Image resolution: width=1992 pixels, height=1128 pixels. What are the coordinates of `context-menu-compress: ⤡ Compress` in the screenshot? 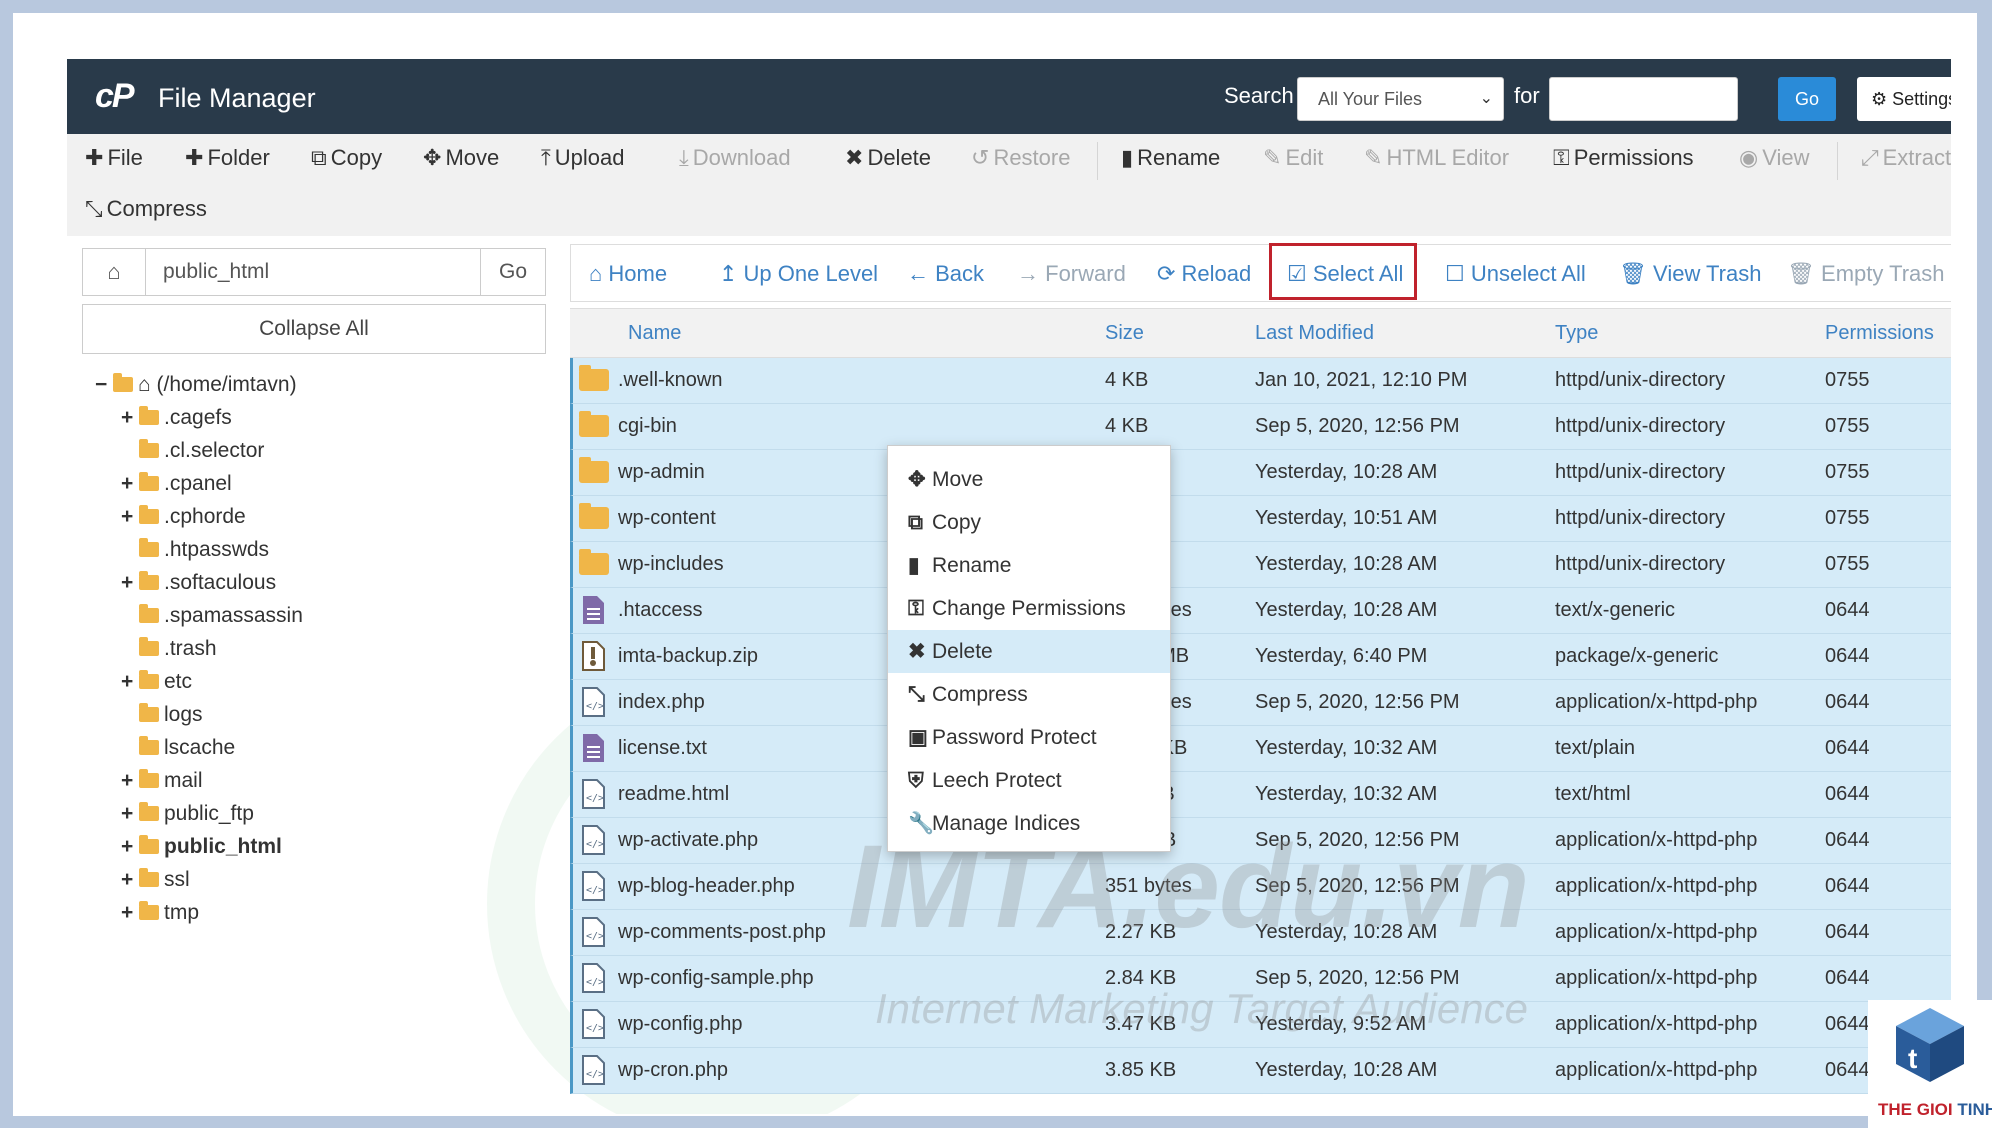 It's located at (1029, 694).